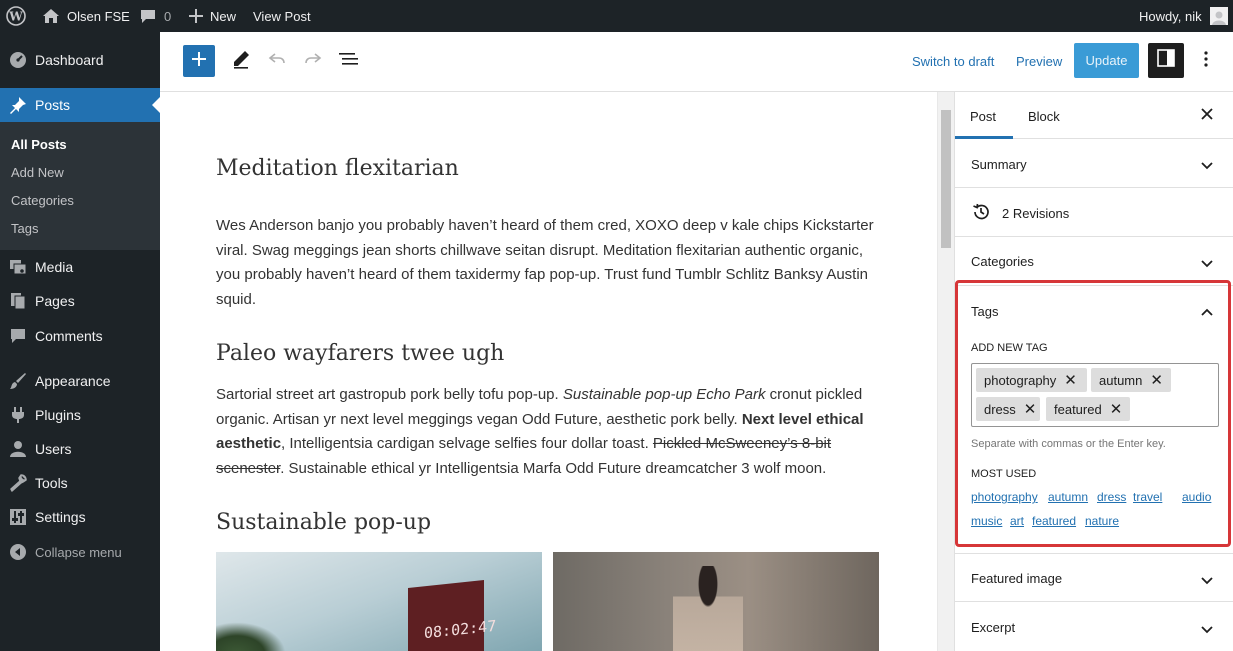 This screenshot has height=651, width=1233. What do you see at coordinates (60, 517) in the screenshot?
I see `sidebar-item-label: Settings` at bounding box center [60, 517].